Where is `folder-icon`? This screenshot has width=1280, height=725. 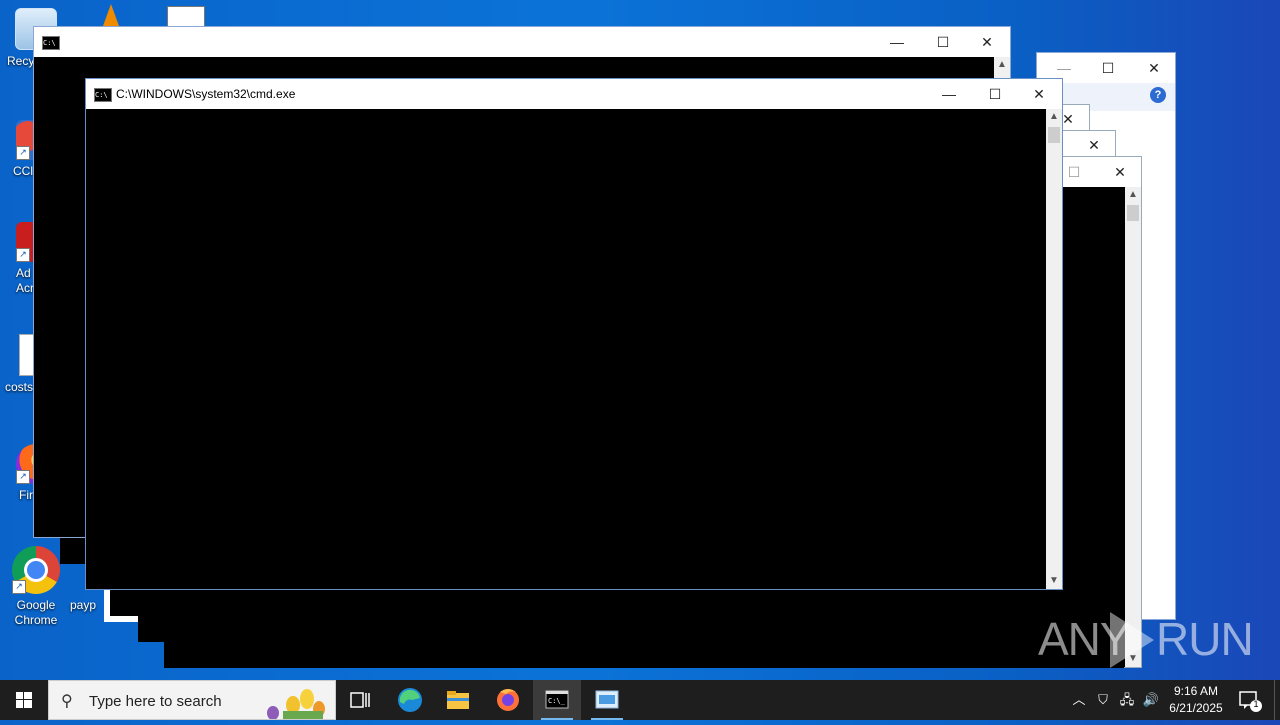
folder-icon is located at coordinates (458, 700).